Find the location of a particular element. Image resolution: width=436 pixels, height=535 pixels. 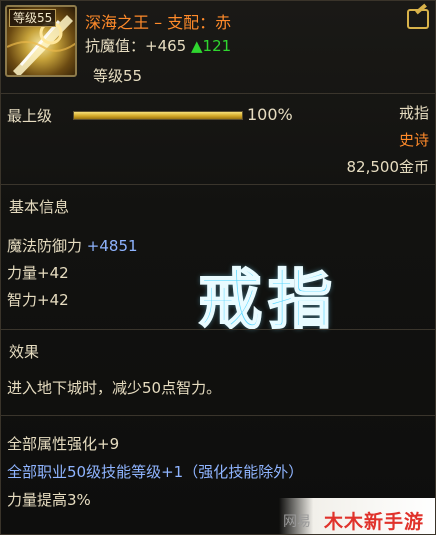

stat-strength: 力量+42 is located at coordinates (38, 272).